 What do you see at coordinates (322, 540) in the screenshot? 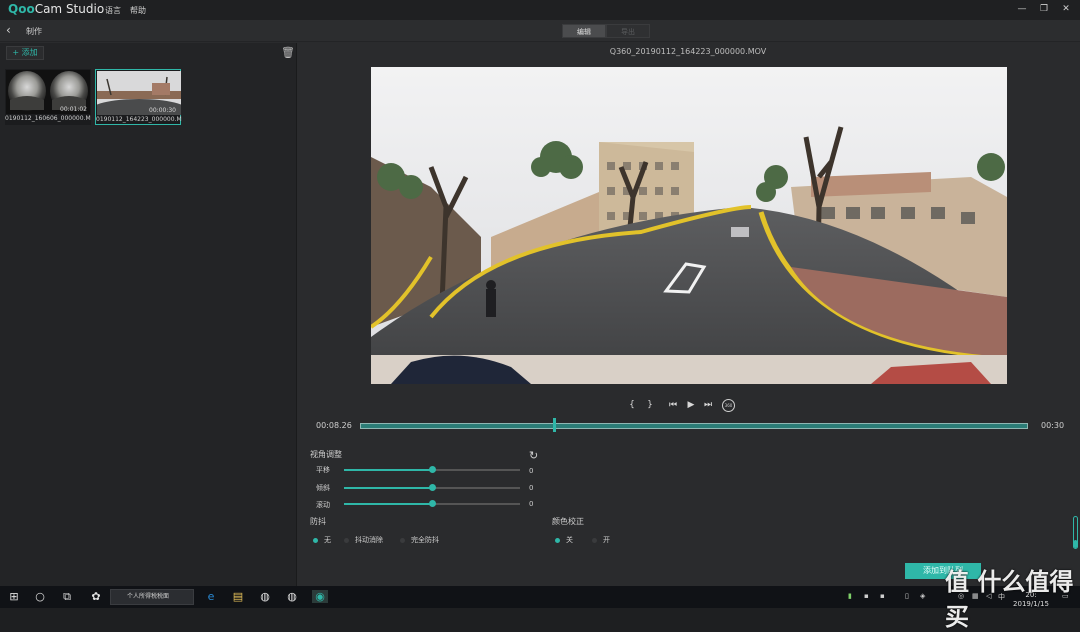
I see `stabilization-option-none: 无` at bounding box center [322, 540].